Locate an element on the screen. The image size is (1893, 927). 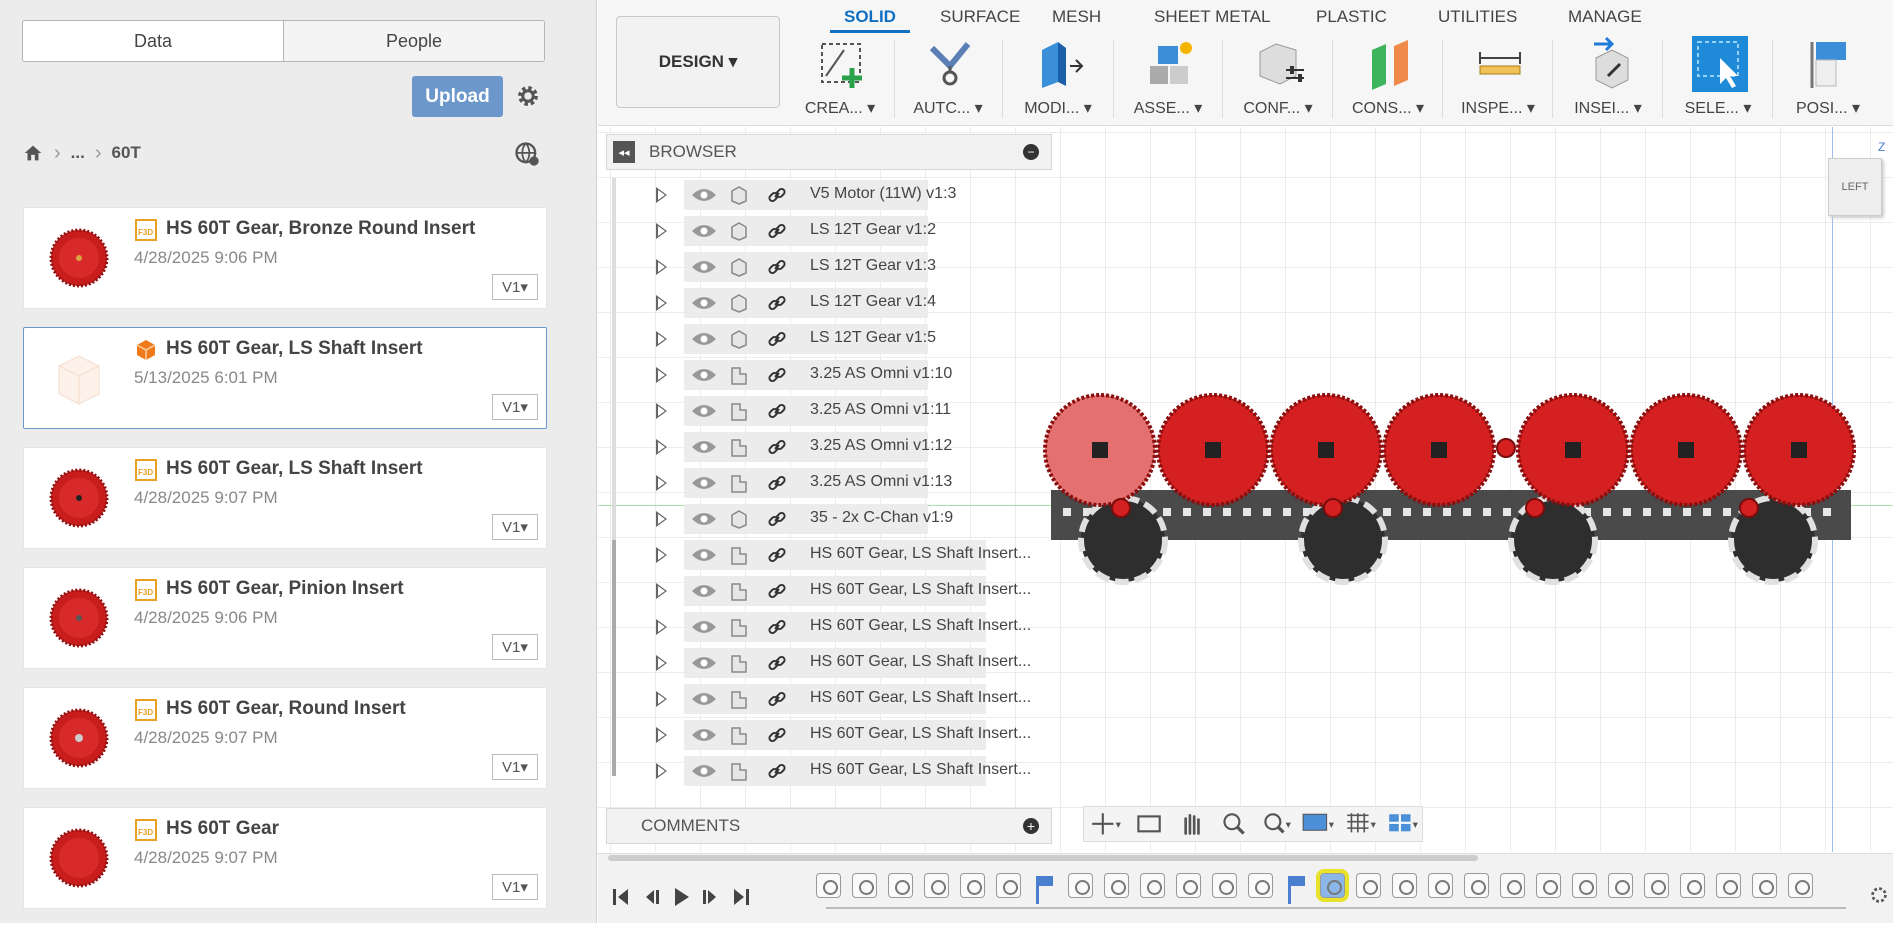
comments-panel-header: COMMENTS + is located at coordinates (829, 826).